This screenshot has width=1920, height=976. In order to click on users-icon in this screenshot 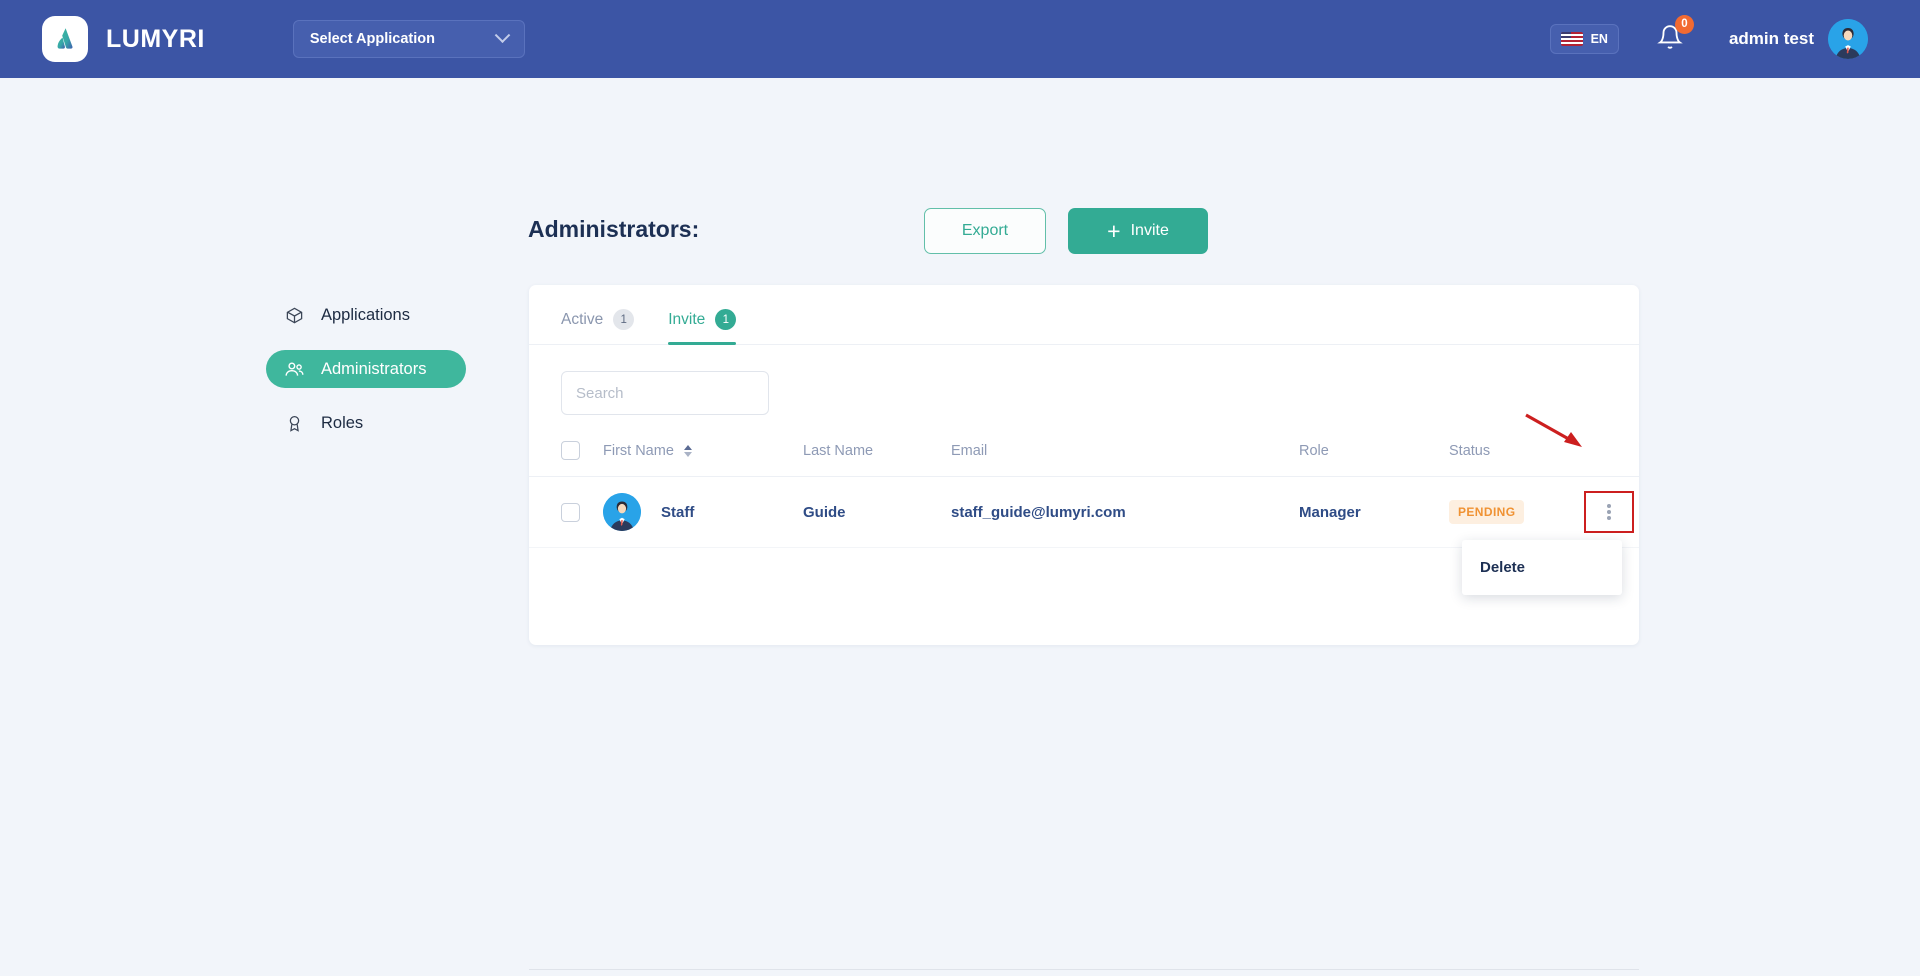, I will do `click(294, 369)`.